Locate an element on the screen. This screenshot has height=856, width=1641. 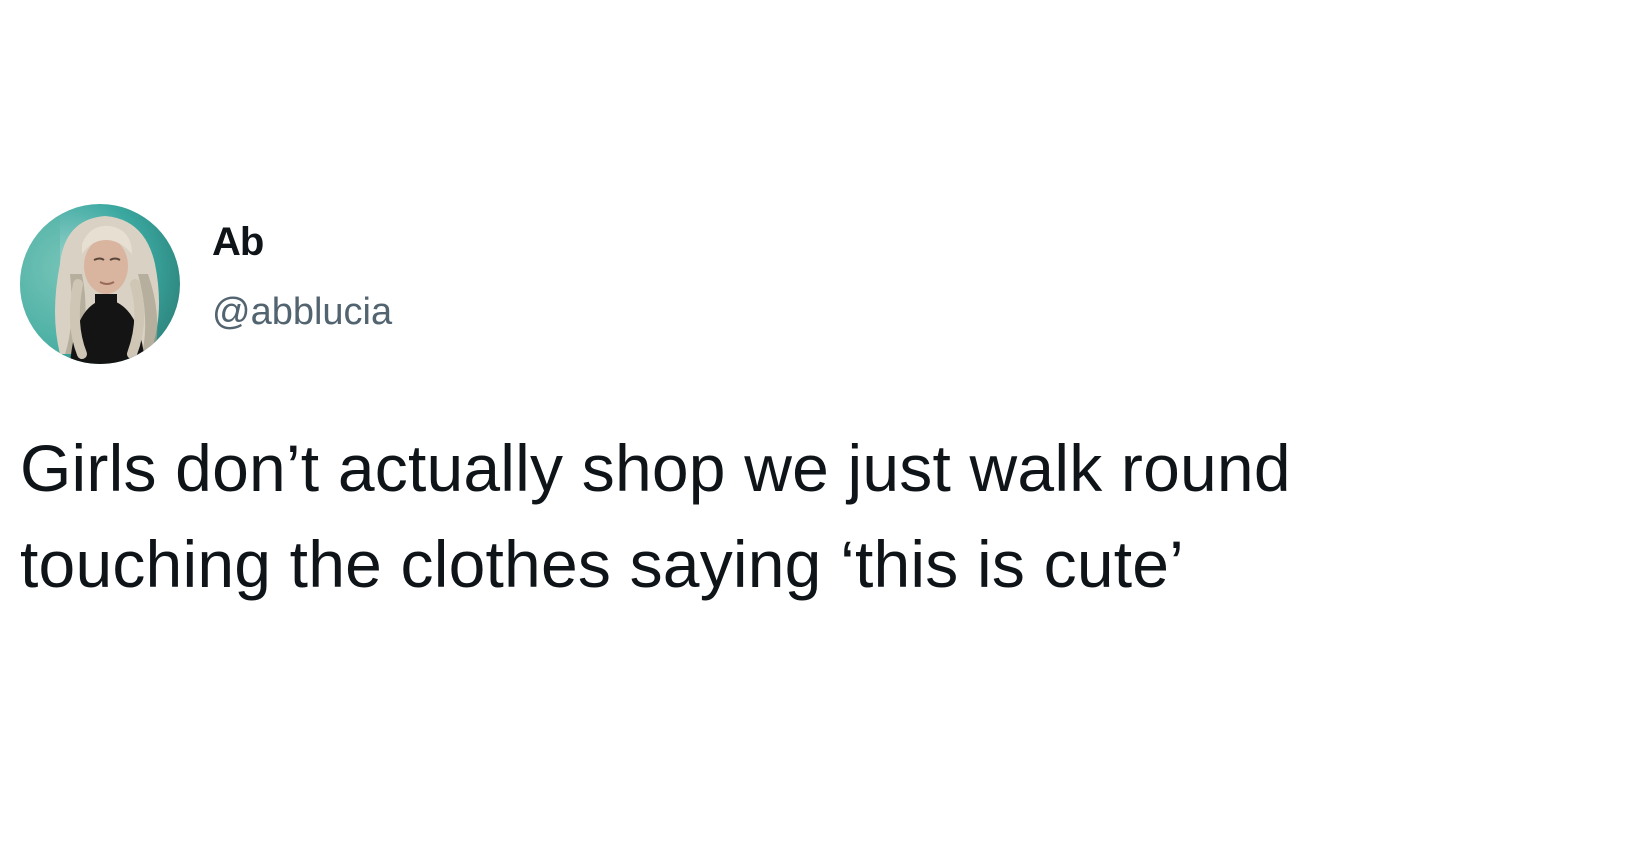
author-avatar is located at coordinates (100, 284).